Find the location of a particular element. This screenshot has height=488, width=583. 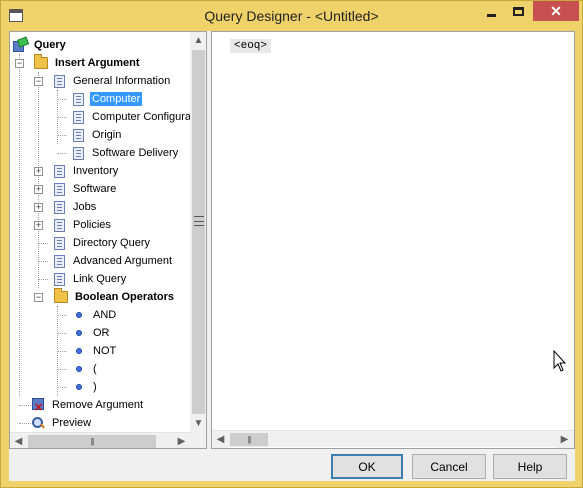

editor-horizontal-scroll-thumb: ||| is located at coordinates (249, 439).